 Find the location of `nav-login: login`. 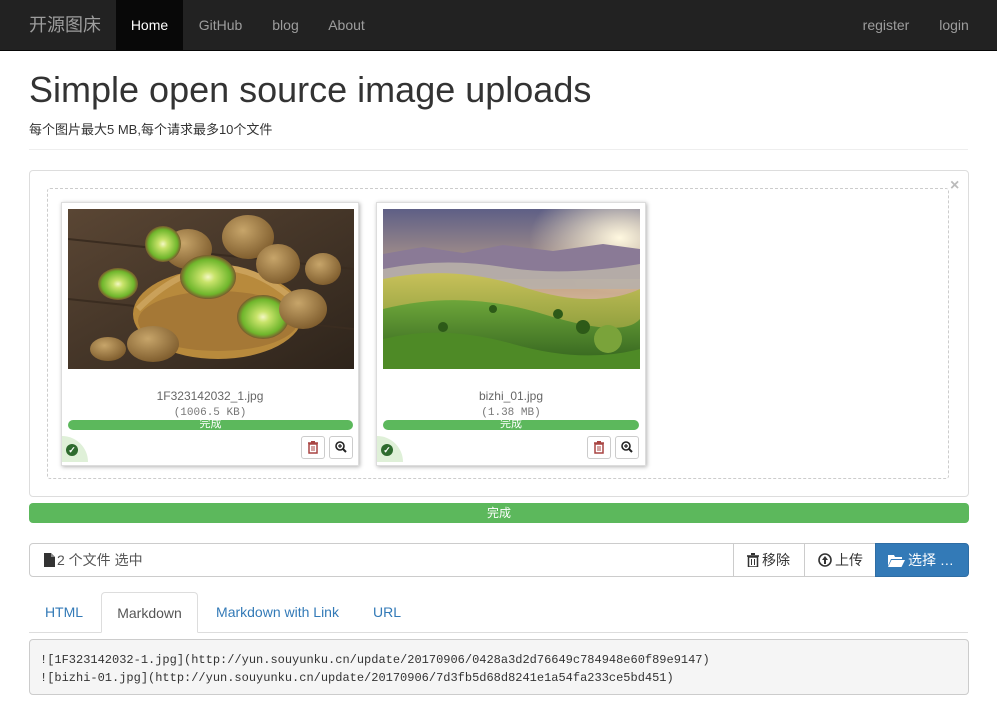

nav-login: login is located at coordinates (954, 25).